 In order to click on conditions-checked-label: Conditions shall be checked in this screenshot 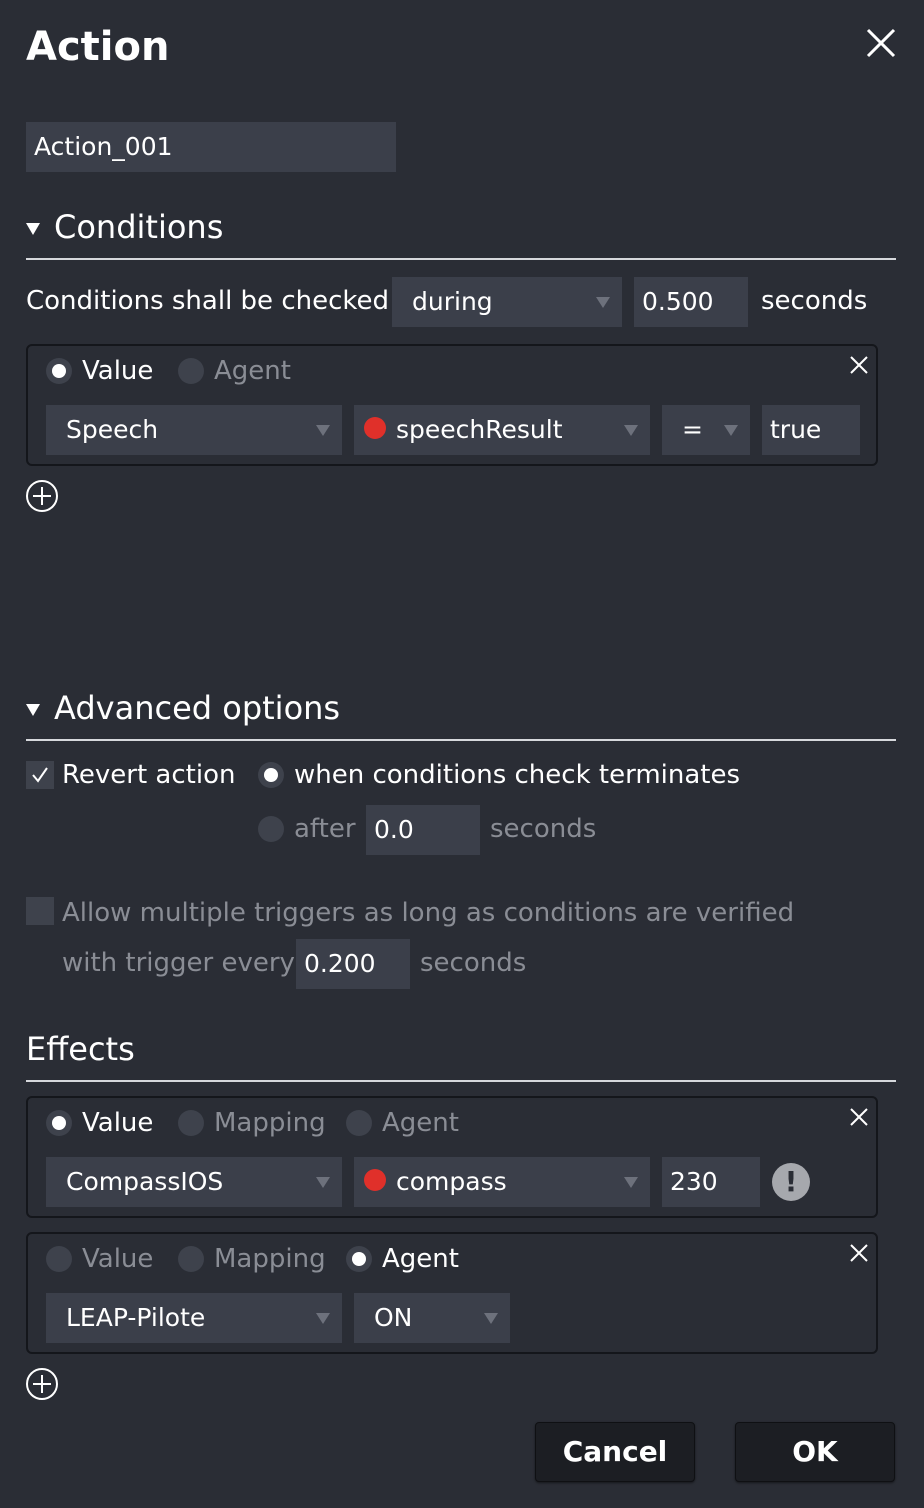, I will do `click(208, 301)`.